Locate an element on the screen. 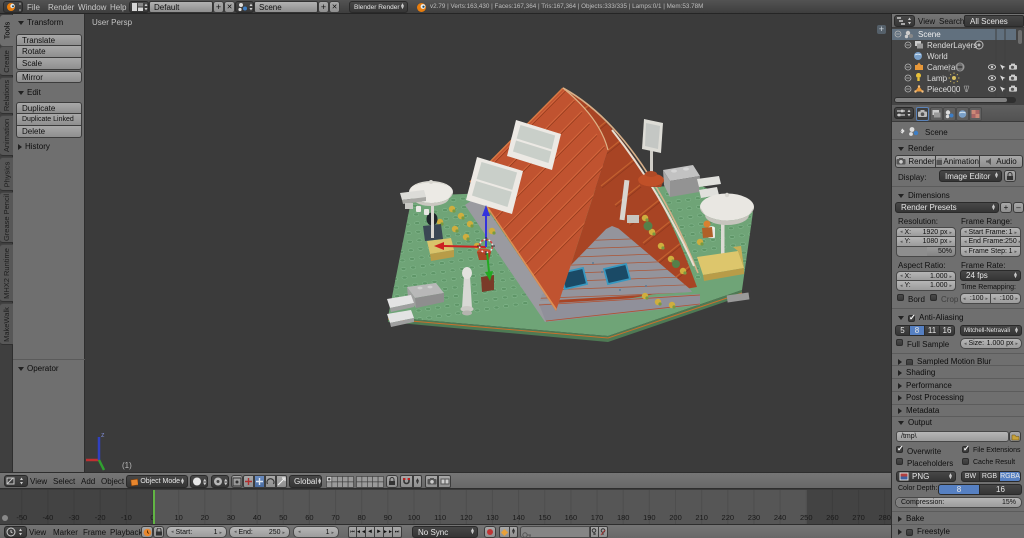  svg-text: 190 is located at coordinates (649, 517).